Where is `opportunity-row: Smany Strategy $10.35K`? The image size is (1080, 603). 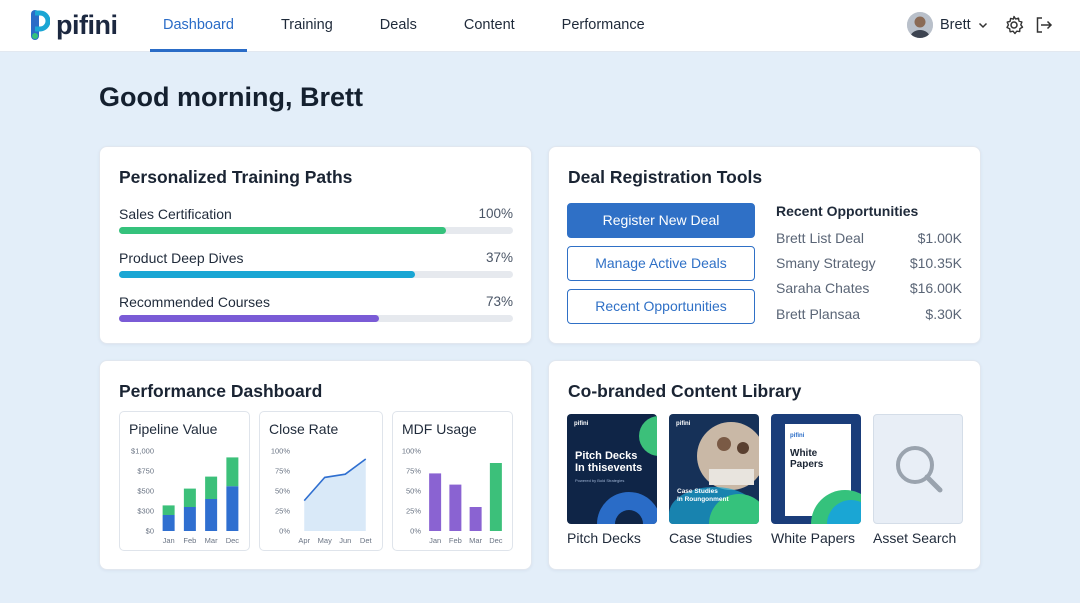 opportunity-row: Smany Strategy $10.35K is located at coordinates (869, 263).